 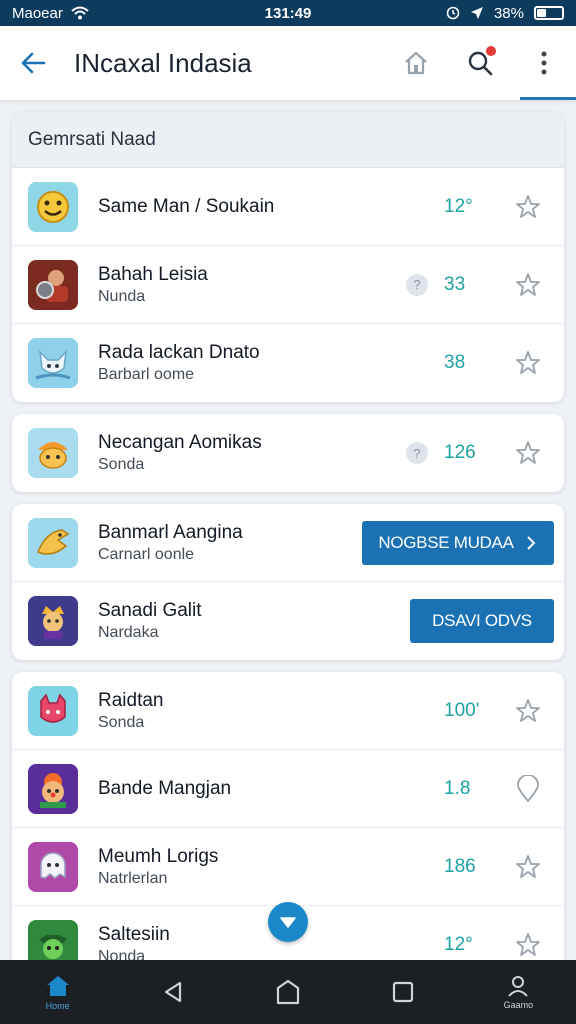 I want to click on battery-icon, so click(x=549, y=13).